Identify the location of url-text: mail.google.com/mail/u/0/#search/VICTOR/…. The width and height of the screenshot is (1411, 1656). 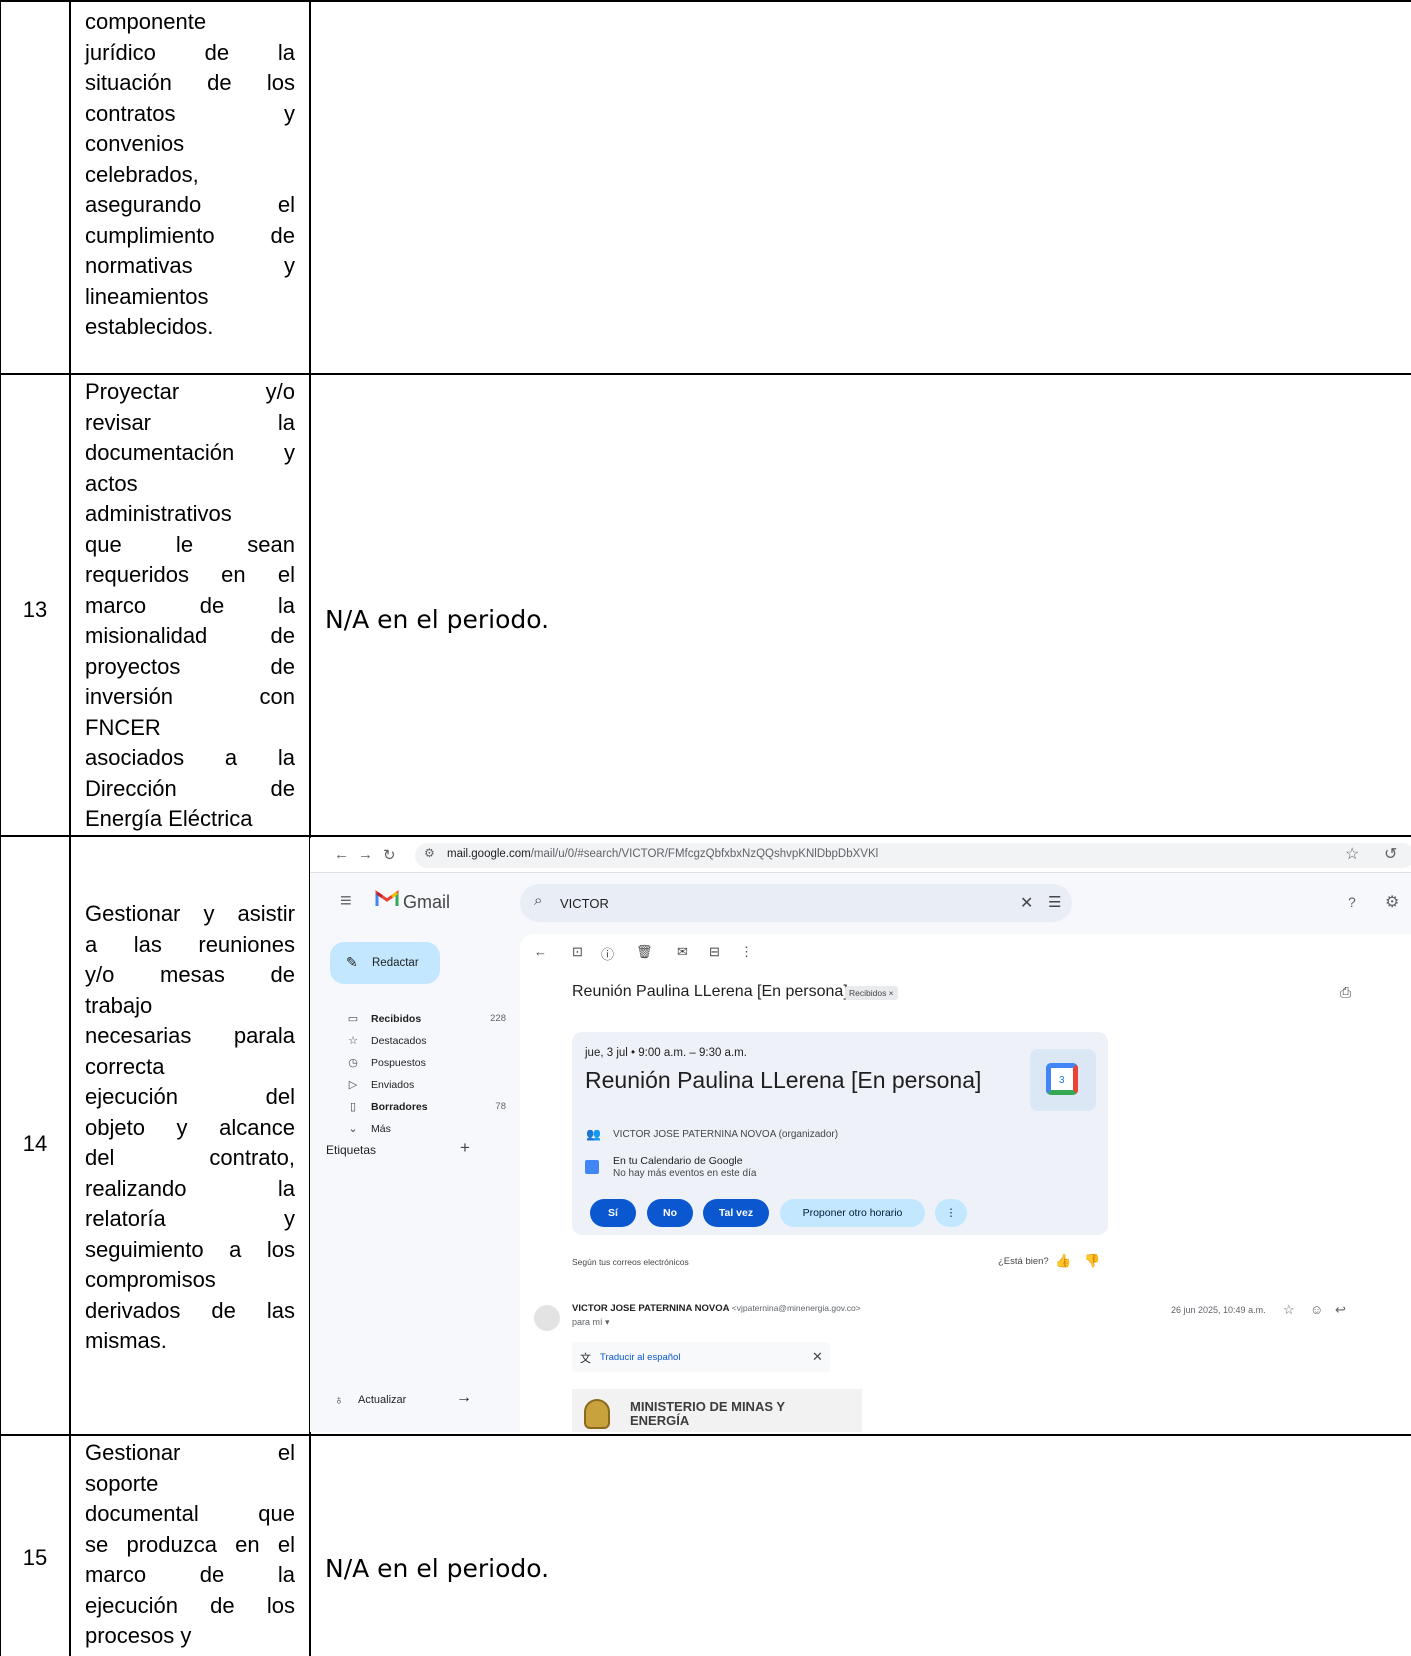
(663, 854).